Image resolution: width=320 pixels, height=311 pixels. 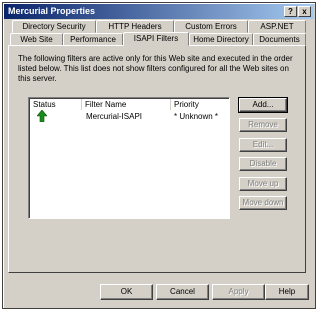 I want to click on cancel-button: Cancel, so click(x=182, y=292).